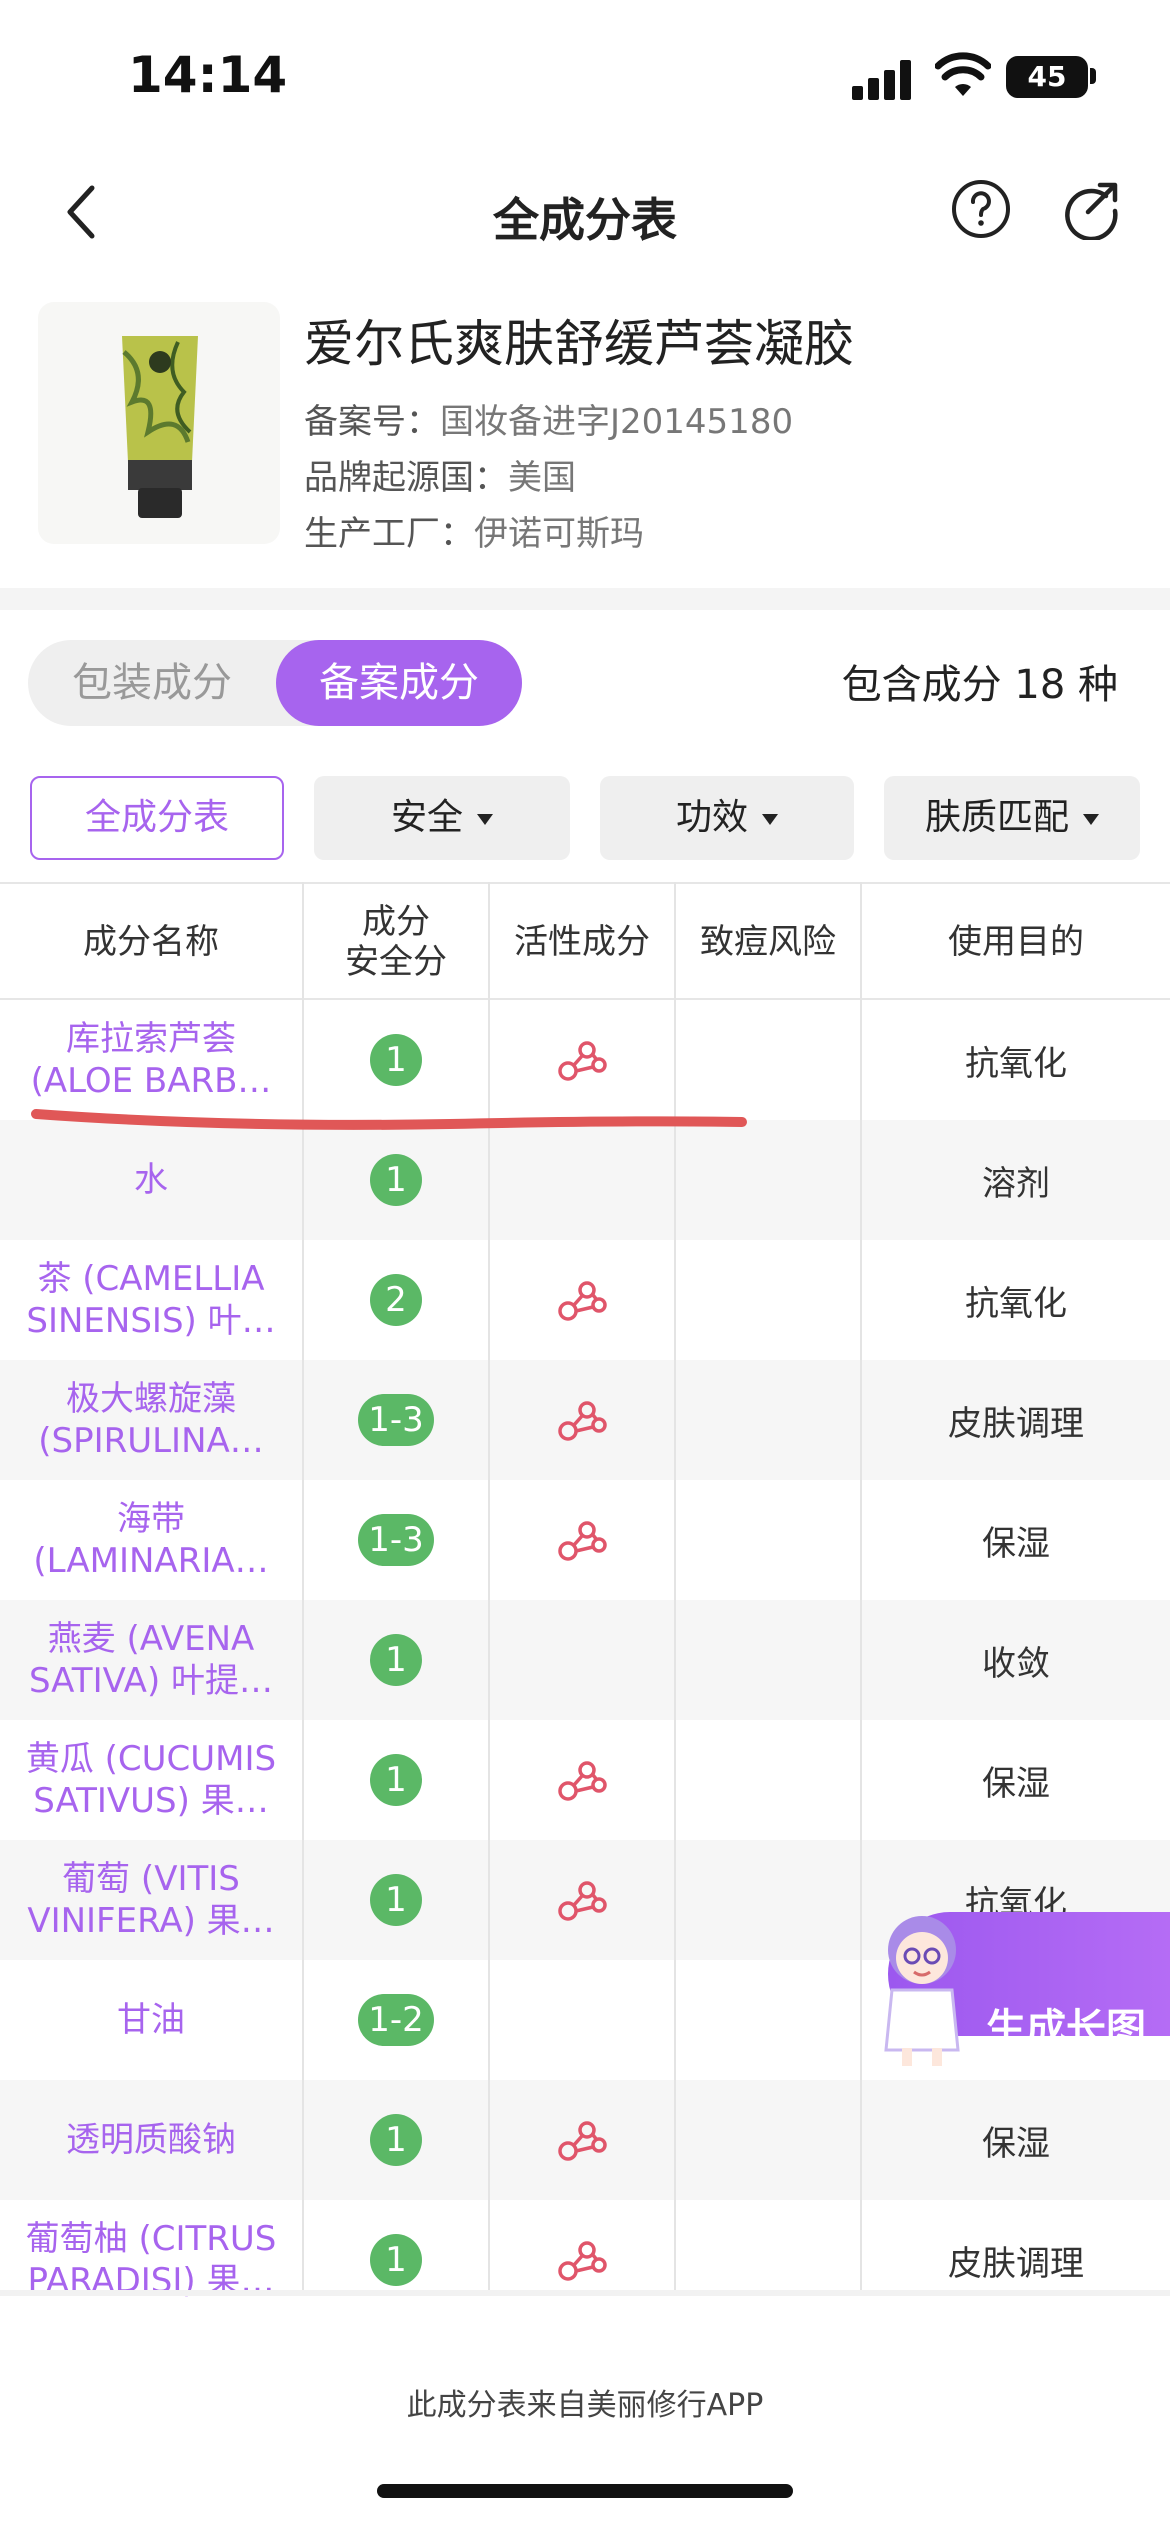 The image size is (1170, 2532). Describe the element at coordinates (151, 2020) in the screenshot. I see `ingredient-name: 甘油` at that location.